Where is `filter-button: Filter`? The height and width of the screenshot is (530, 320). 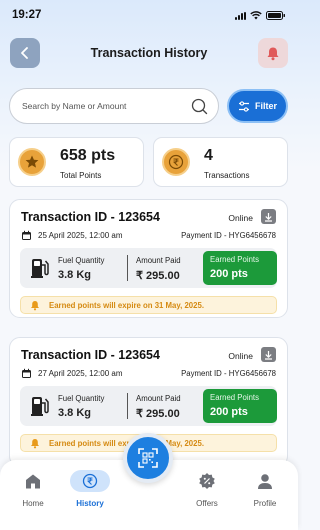
filter-button: Filter is located at coordinates (257, 106).